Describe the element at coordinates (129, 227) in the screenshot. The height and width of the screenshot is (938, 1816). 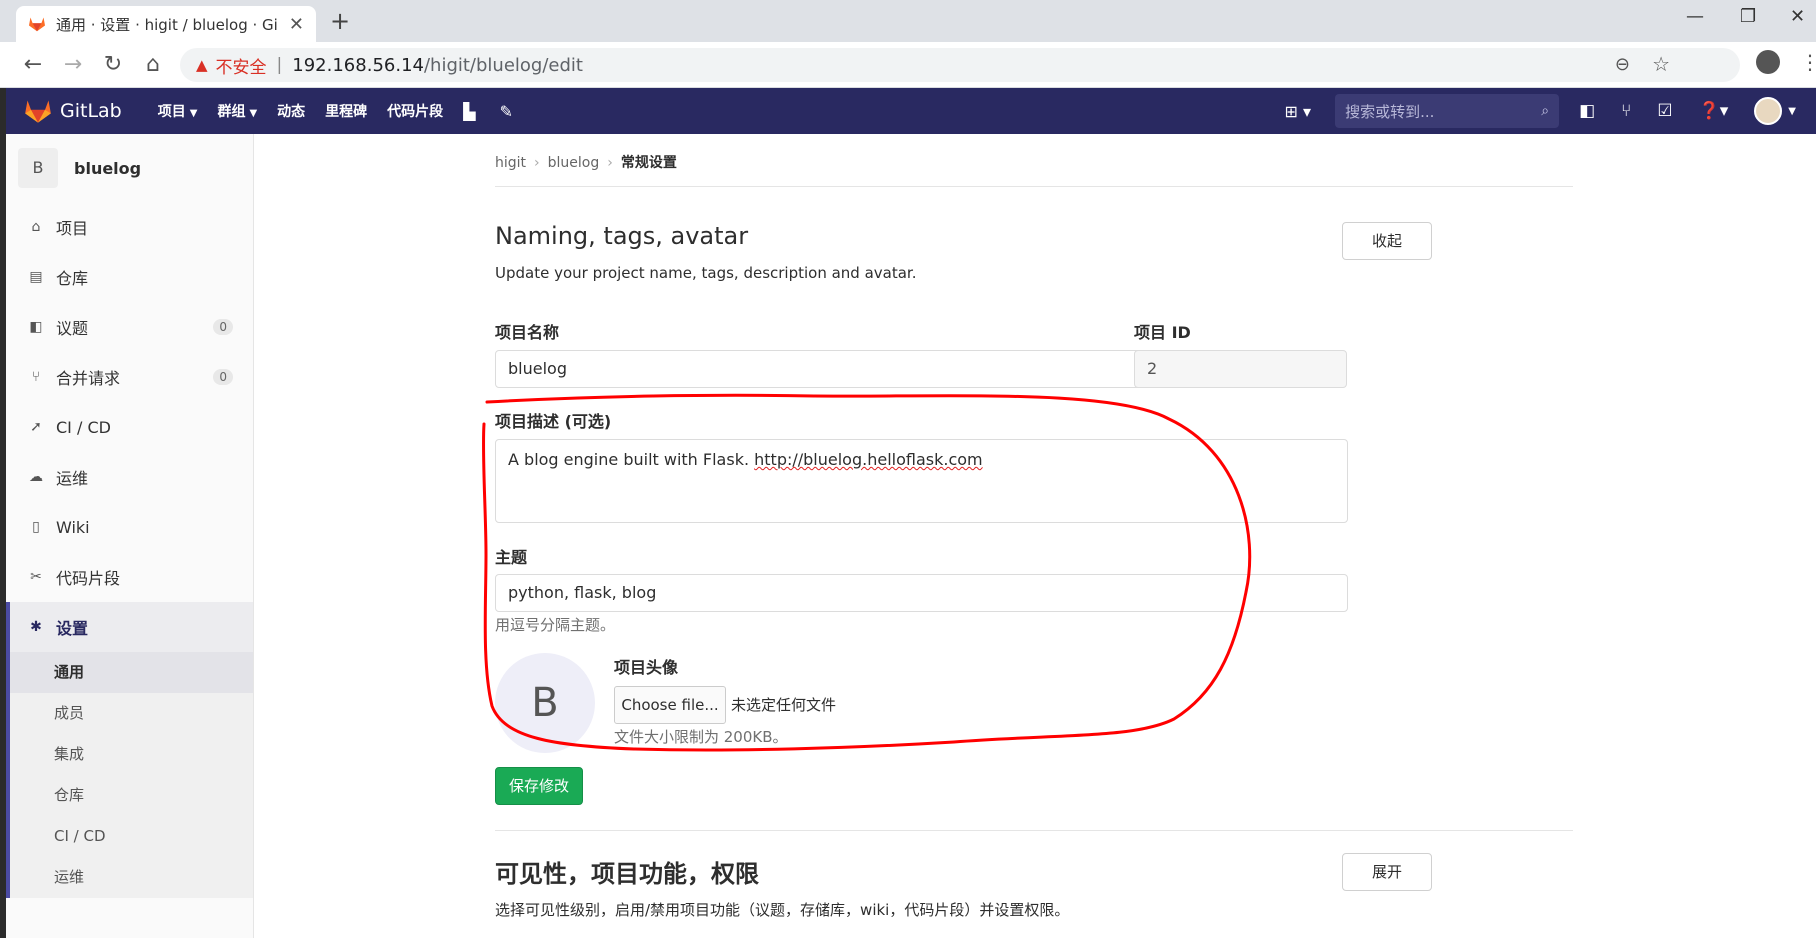
I see `sidebar-item-project: ⌂ 项目` at that location.